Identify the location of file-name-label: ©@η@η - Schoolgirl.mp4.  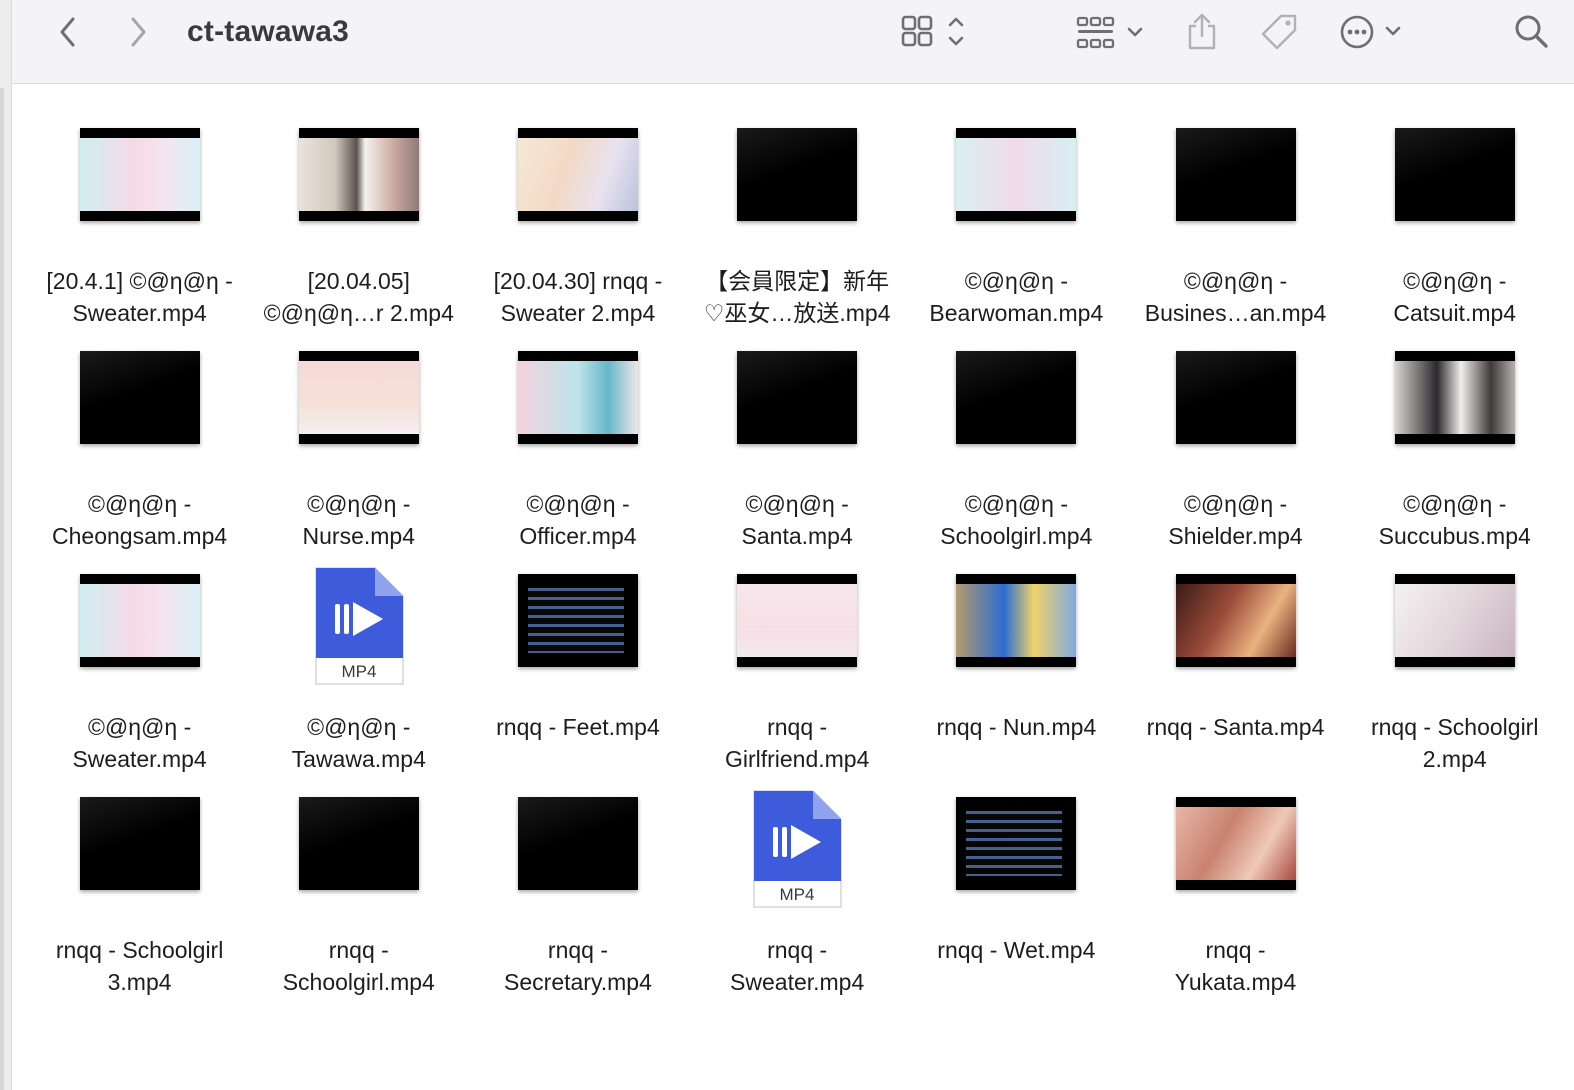
(1016, 520).